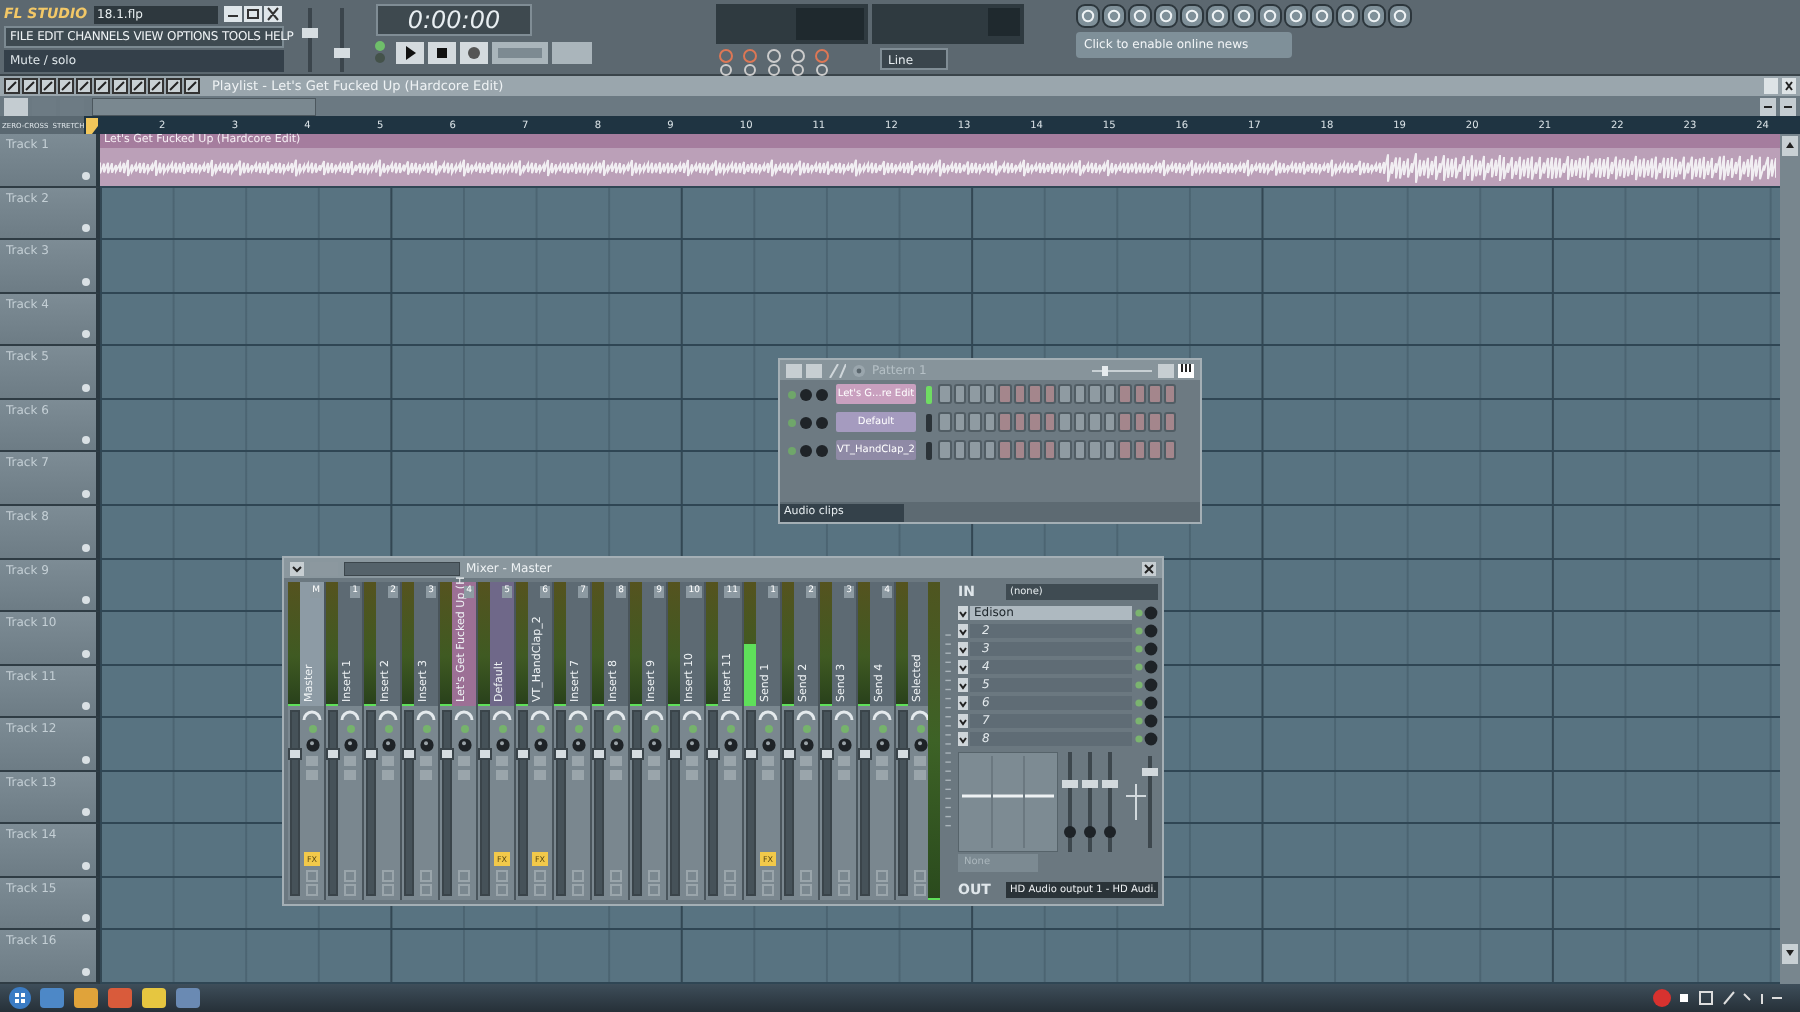 This screenshot has width=1800, height=1012. What do you see at coordinates (1780, 86) in the screenshot?
I see `window-controls-icon` at bounding box center [1780, 86].